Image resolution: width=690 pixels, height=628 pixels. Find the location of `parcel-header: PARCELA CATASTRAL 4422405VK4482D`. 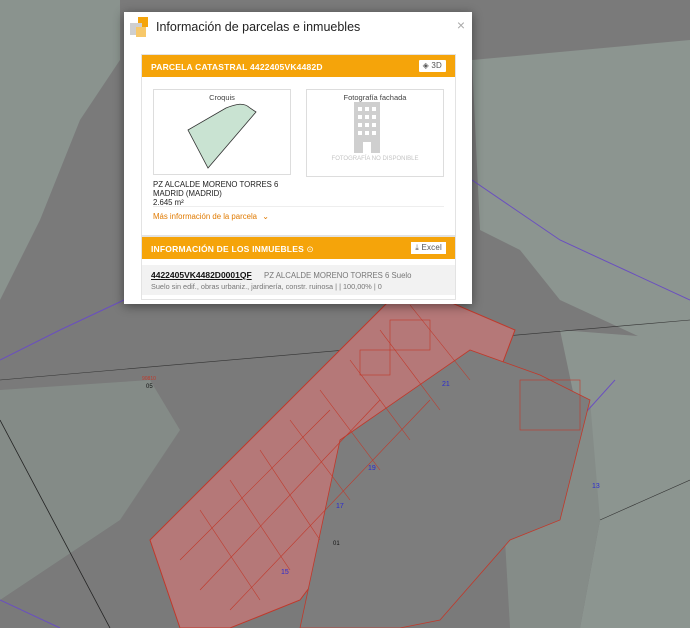

parcel-header: PARCELA CATASTRAL 4422405VK4482D is located at coordinates (237, 67).